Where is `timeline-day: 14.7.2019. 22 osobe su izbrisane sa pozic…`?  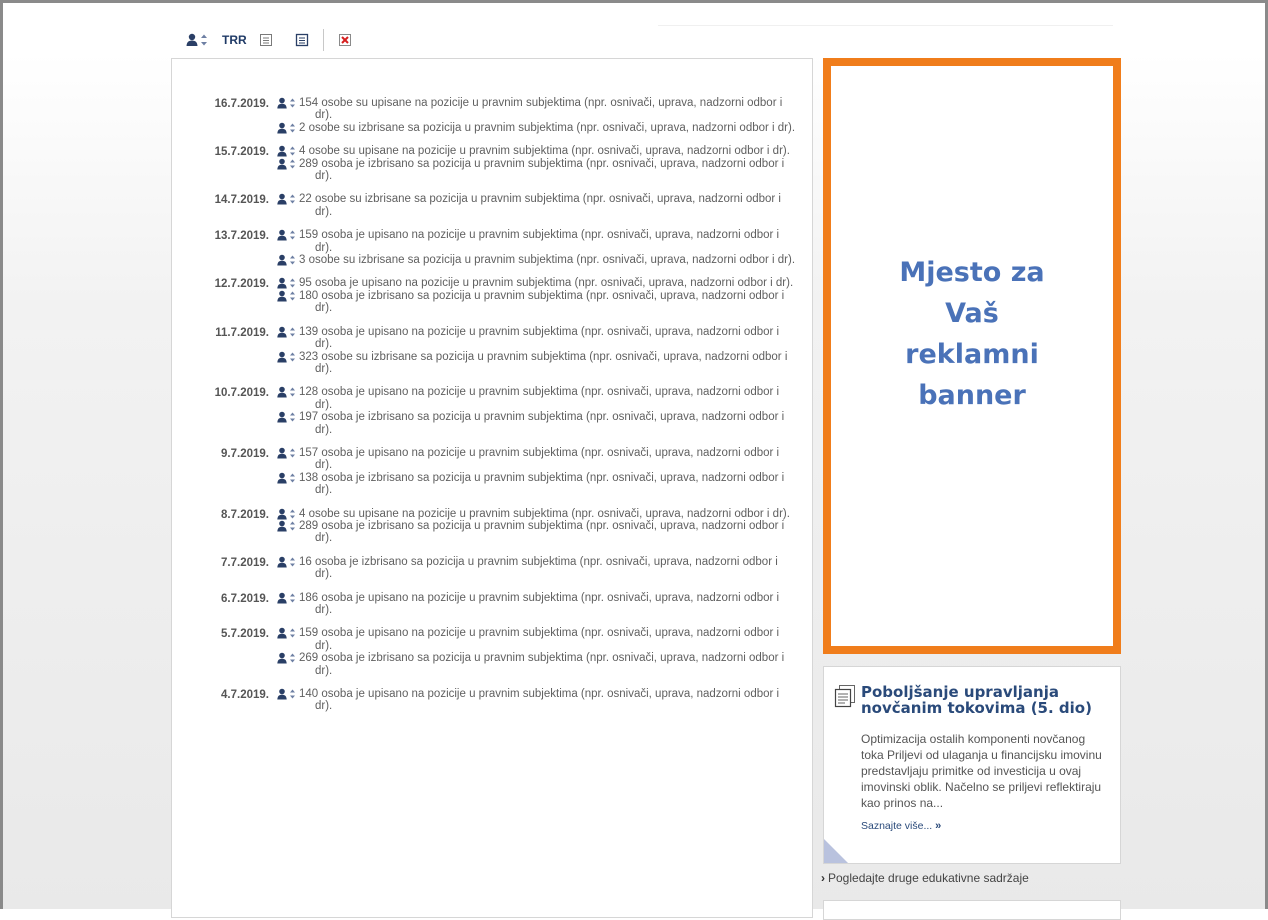 timeline-day: 14.7.2019. 22 osobe su izbrisane sa pozic… is located at coordinates (492, 205).